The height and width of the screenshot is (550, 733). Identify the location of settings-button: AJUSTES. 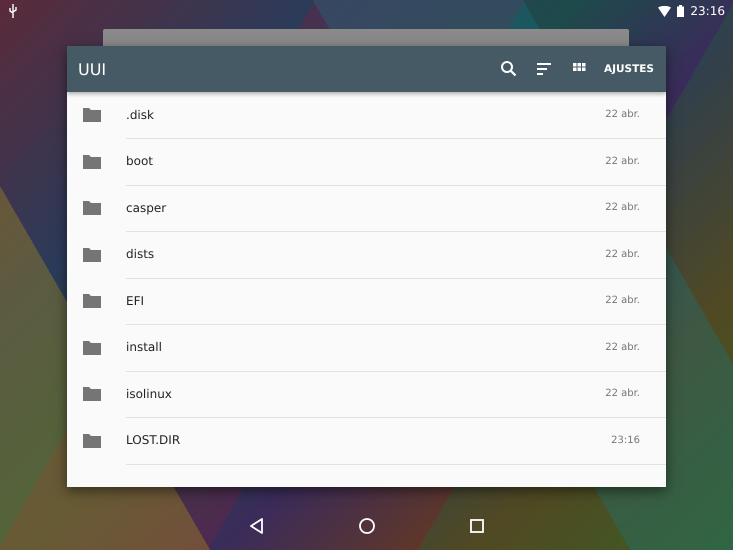
(629, 69).